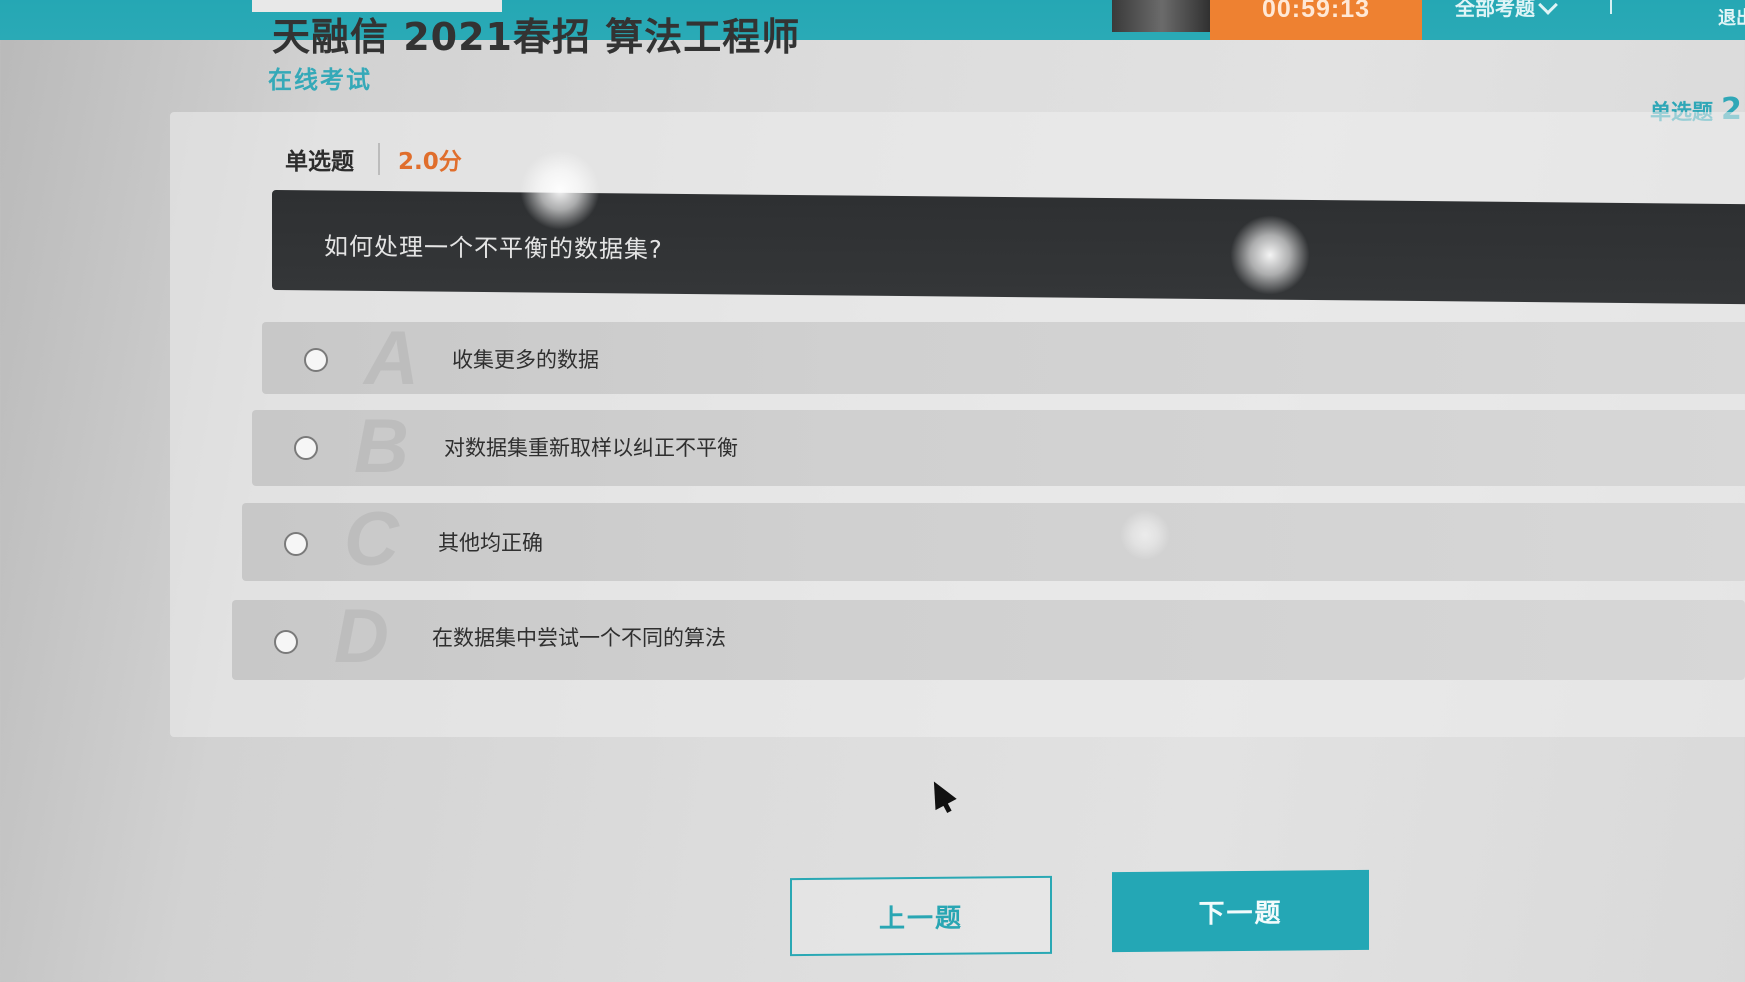  I want to click on option-b: B 对数据集重新取样以纠正不平衡, so click(998, 446).